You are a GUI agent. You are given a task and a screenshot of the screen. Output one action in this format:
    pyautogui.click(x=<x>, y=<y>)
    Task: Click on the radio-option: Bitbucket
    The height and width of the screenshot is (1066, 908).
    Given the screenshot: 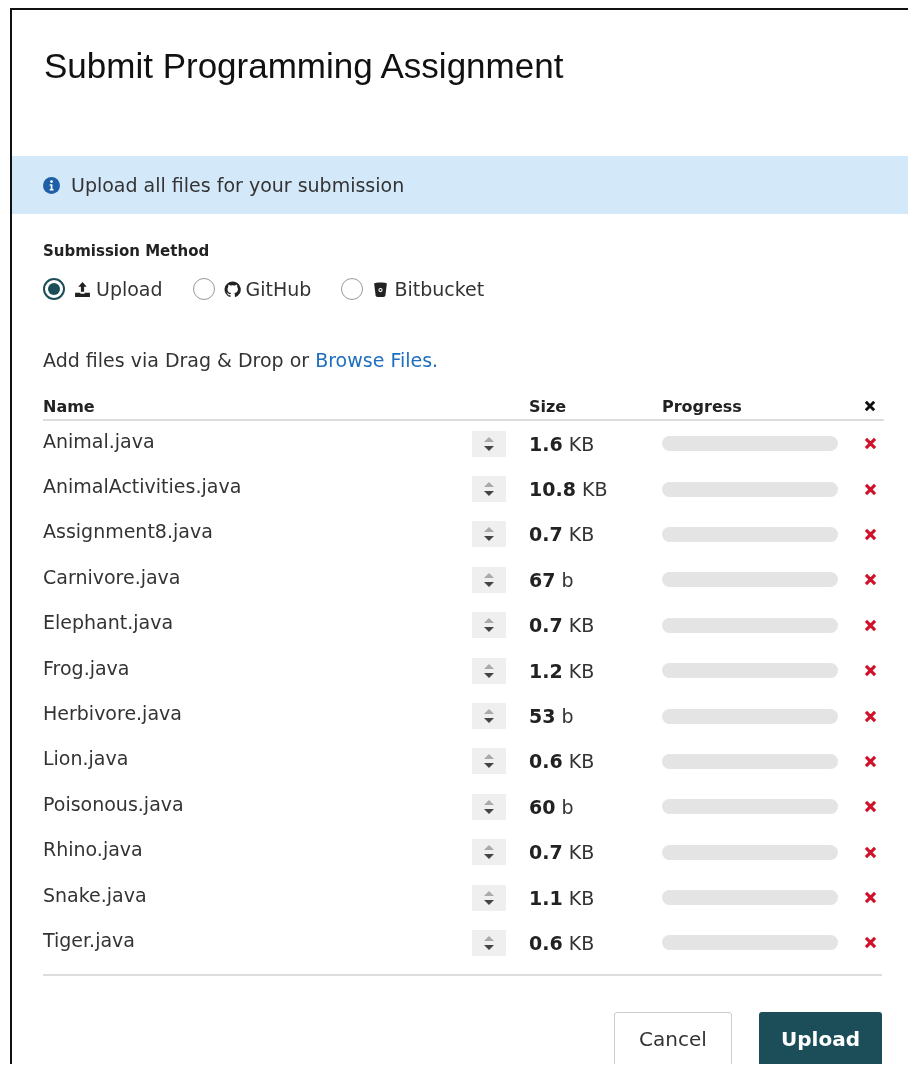 What is the action you would take?
    pyautogui.click(x=413, y=289)
    